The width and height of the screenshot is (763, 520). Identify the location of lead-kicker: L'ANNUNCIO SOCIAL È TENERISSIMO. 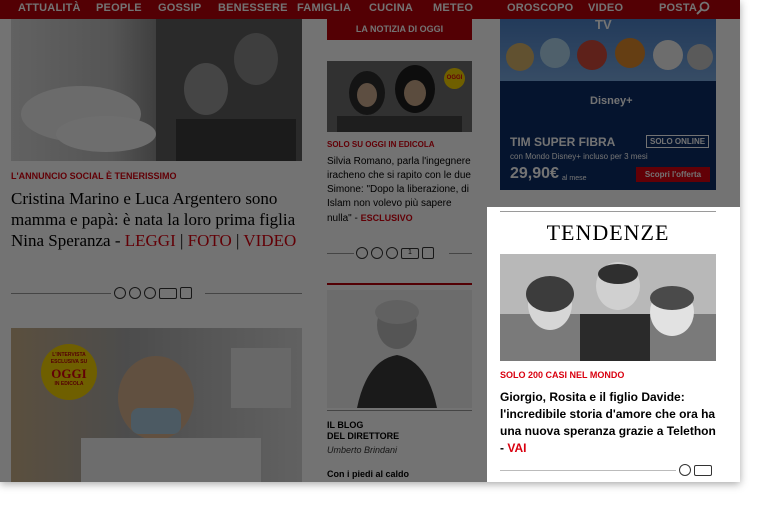
(94, 176).